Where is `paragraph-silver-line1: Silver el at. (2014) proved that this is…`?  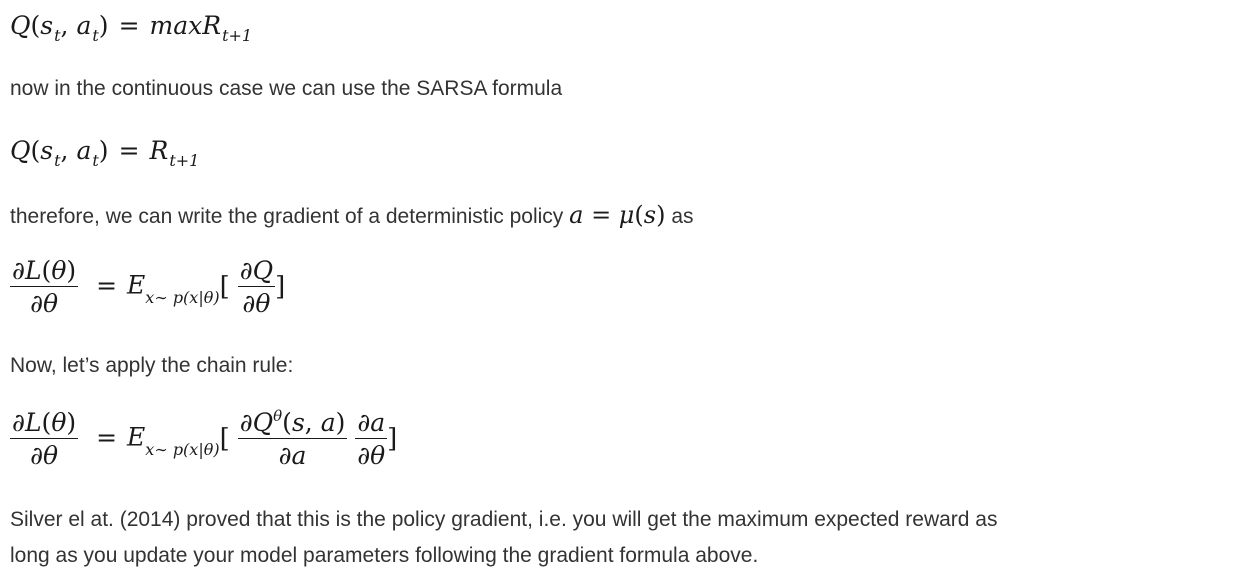 paragraph-silver-line1: Silver el at. (2014) proved that this is… is located at coordinates (504, 519).